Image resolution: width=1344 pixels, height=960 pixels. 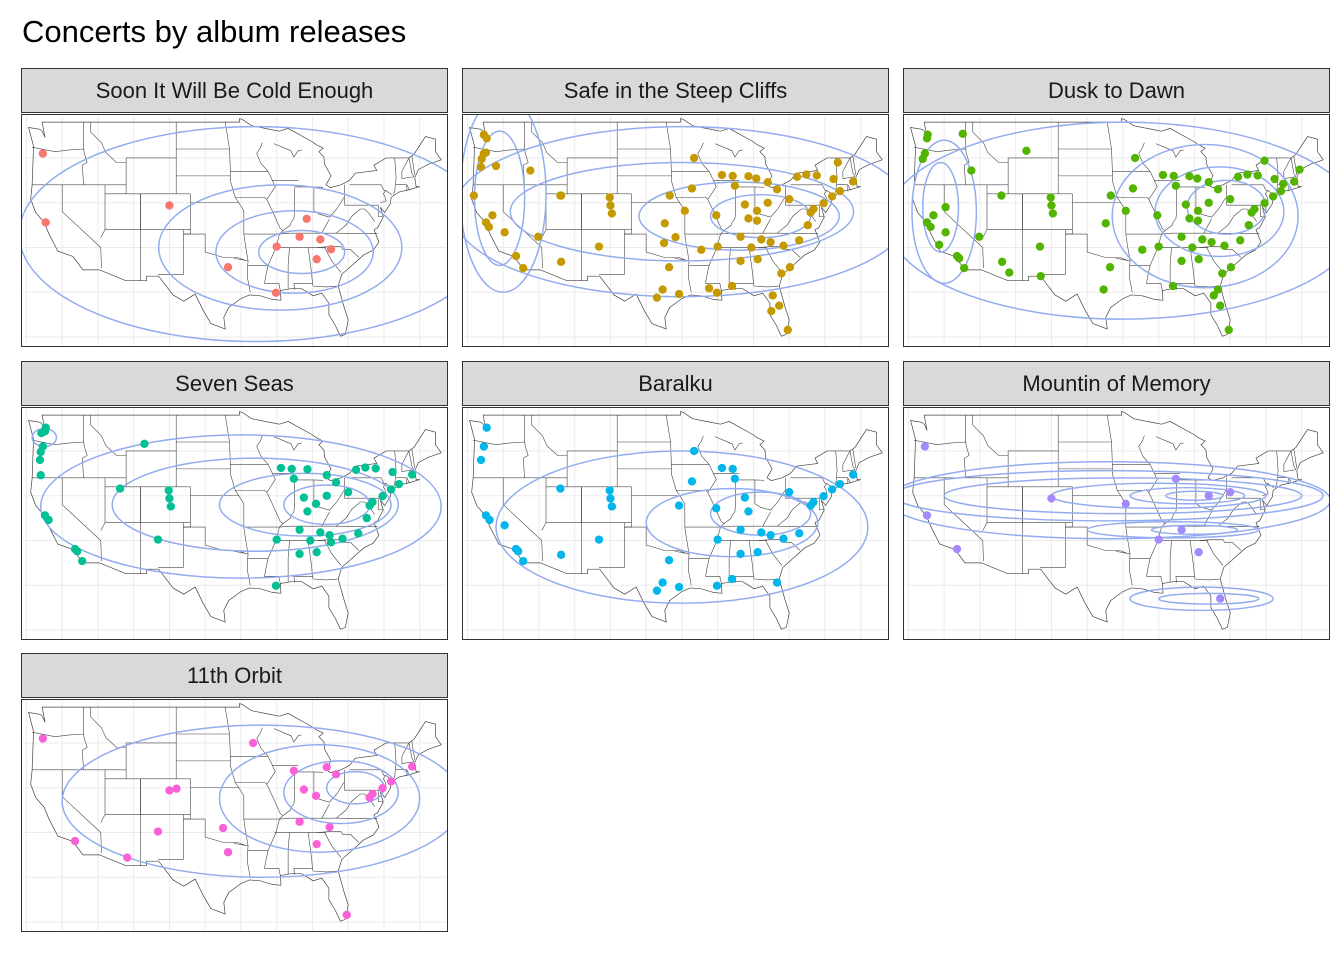 I want to click on facet-panel: Baralku, so click(x=675, y=500).